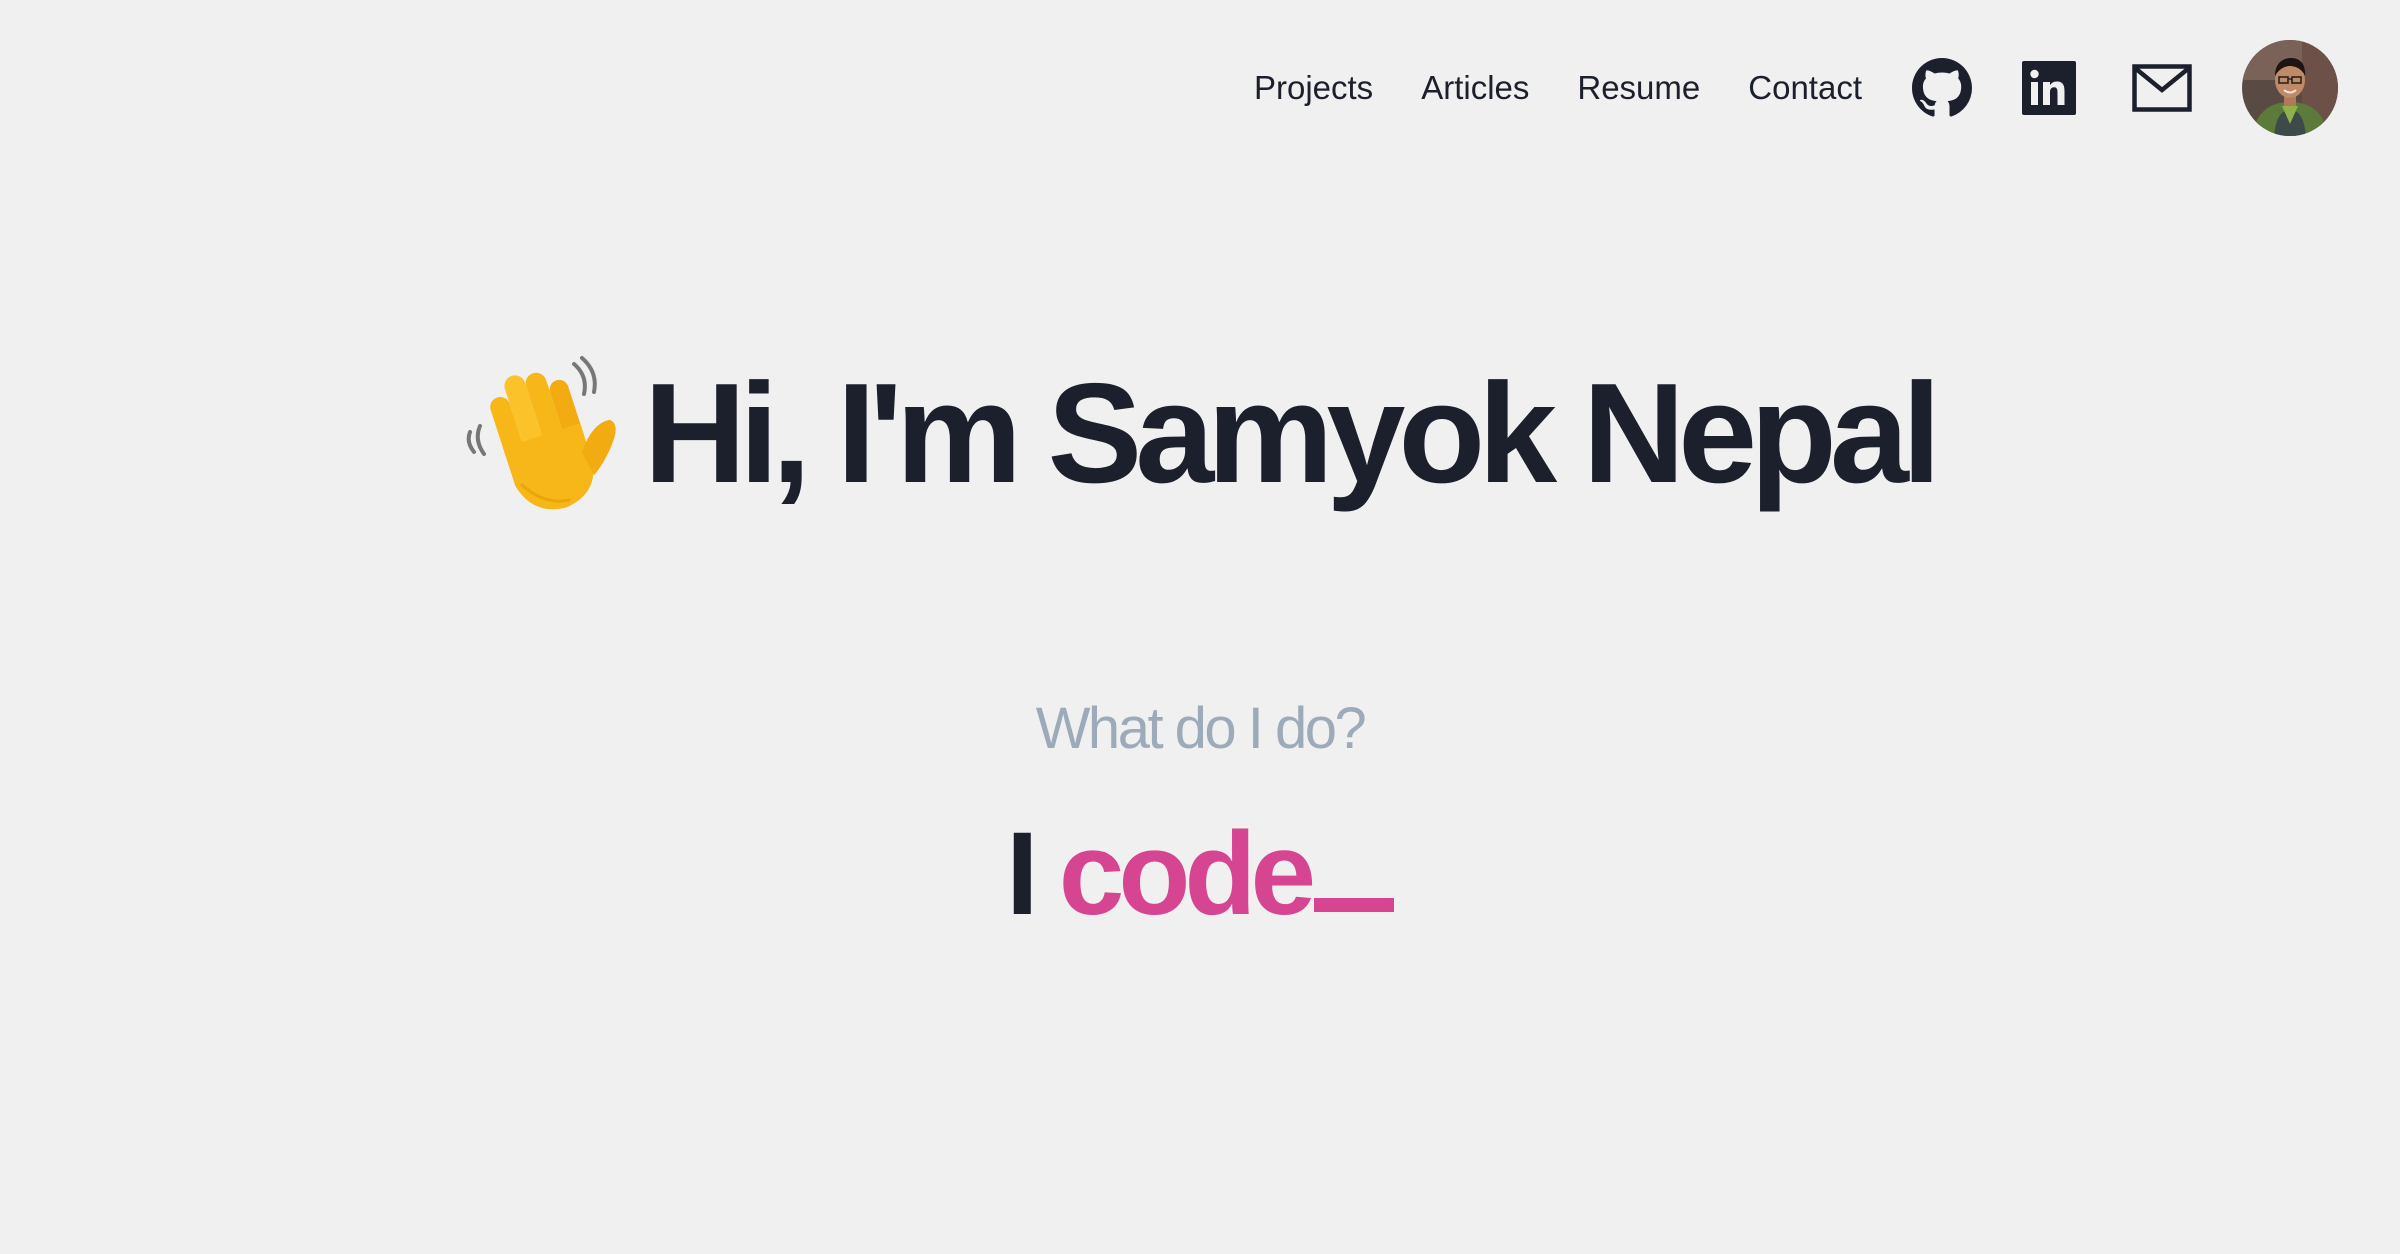 This screenshot has width=2400, height=1254. I want to click on top-nav: Projects Articles Resume Contact, so click(1796, 88).